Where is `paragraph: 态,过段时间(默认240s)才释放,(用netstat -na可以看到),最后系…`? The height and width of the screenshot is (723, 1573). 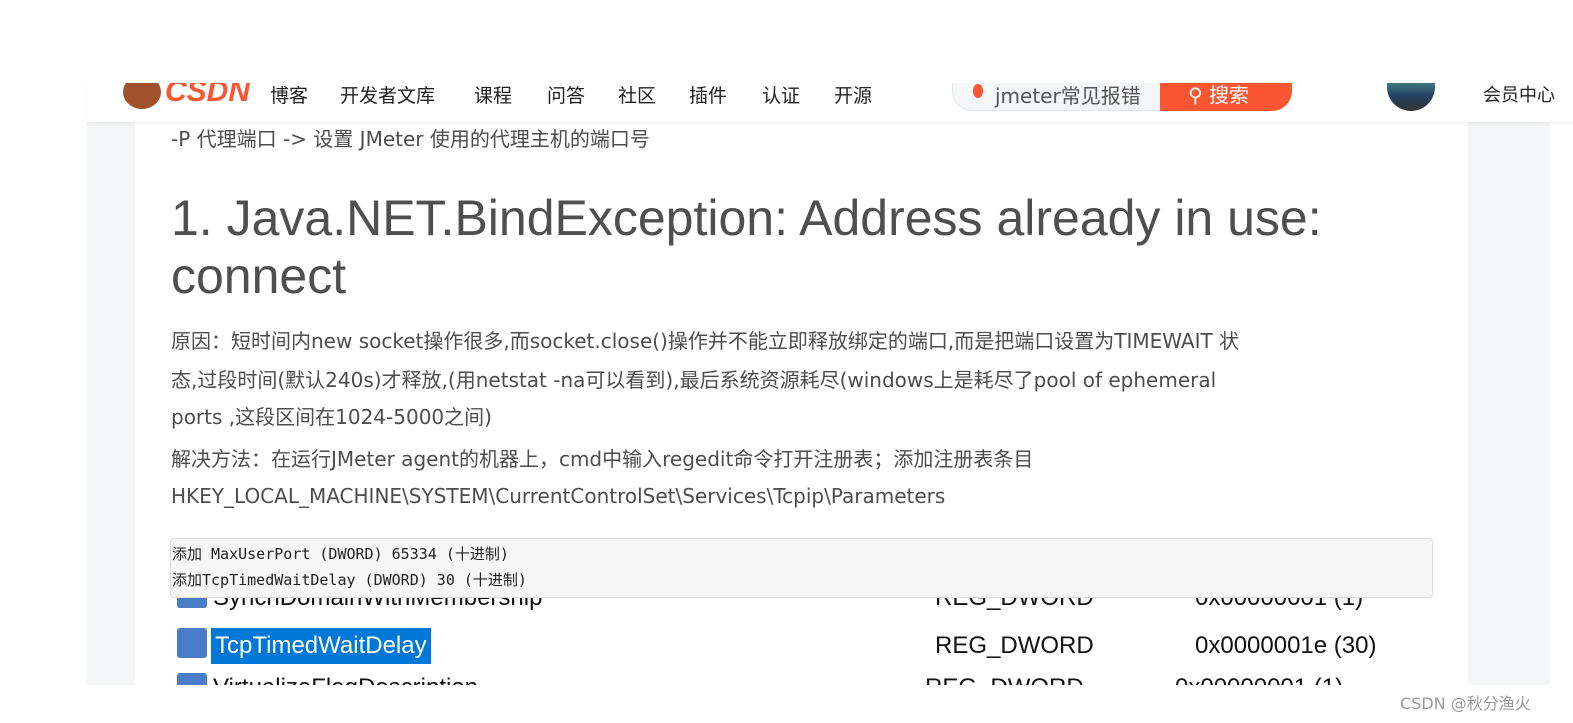
paragraph: 态,过段时间(默认240s)才释放,(用netstat -na可以看到),最后系… is located at coordinates (694, 380).